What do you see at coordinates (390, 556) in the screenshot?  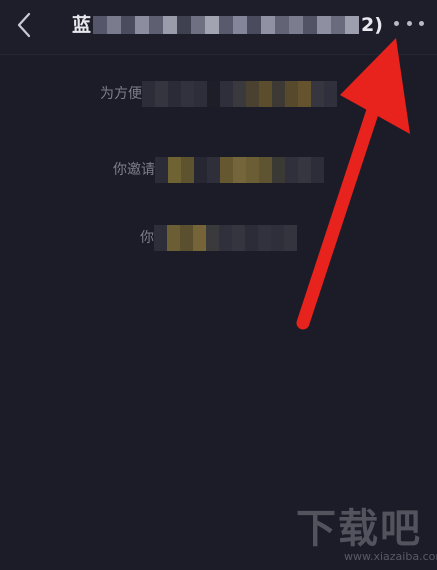 I see `watermark-url: www.xiazaiba.com` at bounding box center [390, 556].